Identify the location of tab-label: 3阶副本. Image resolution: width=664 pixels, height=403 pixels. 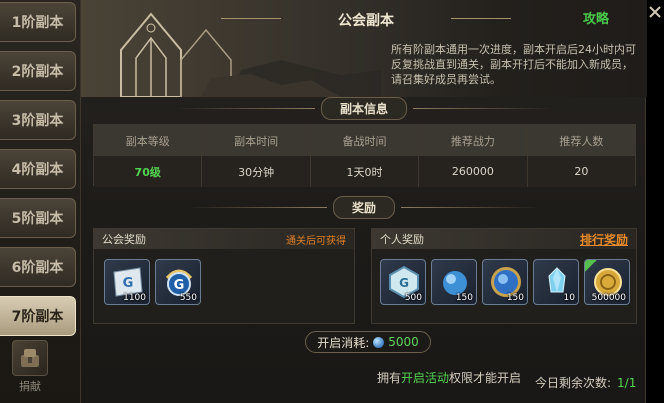
(37, 121).